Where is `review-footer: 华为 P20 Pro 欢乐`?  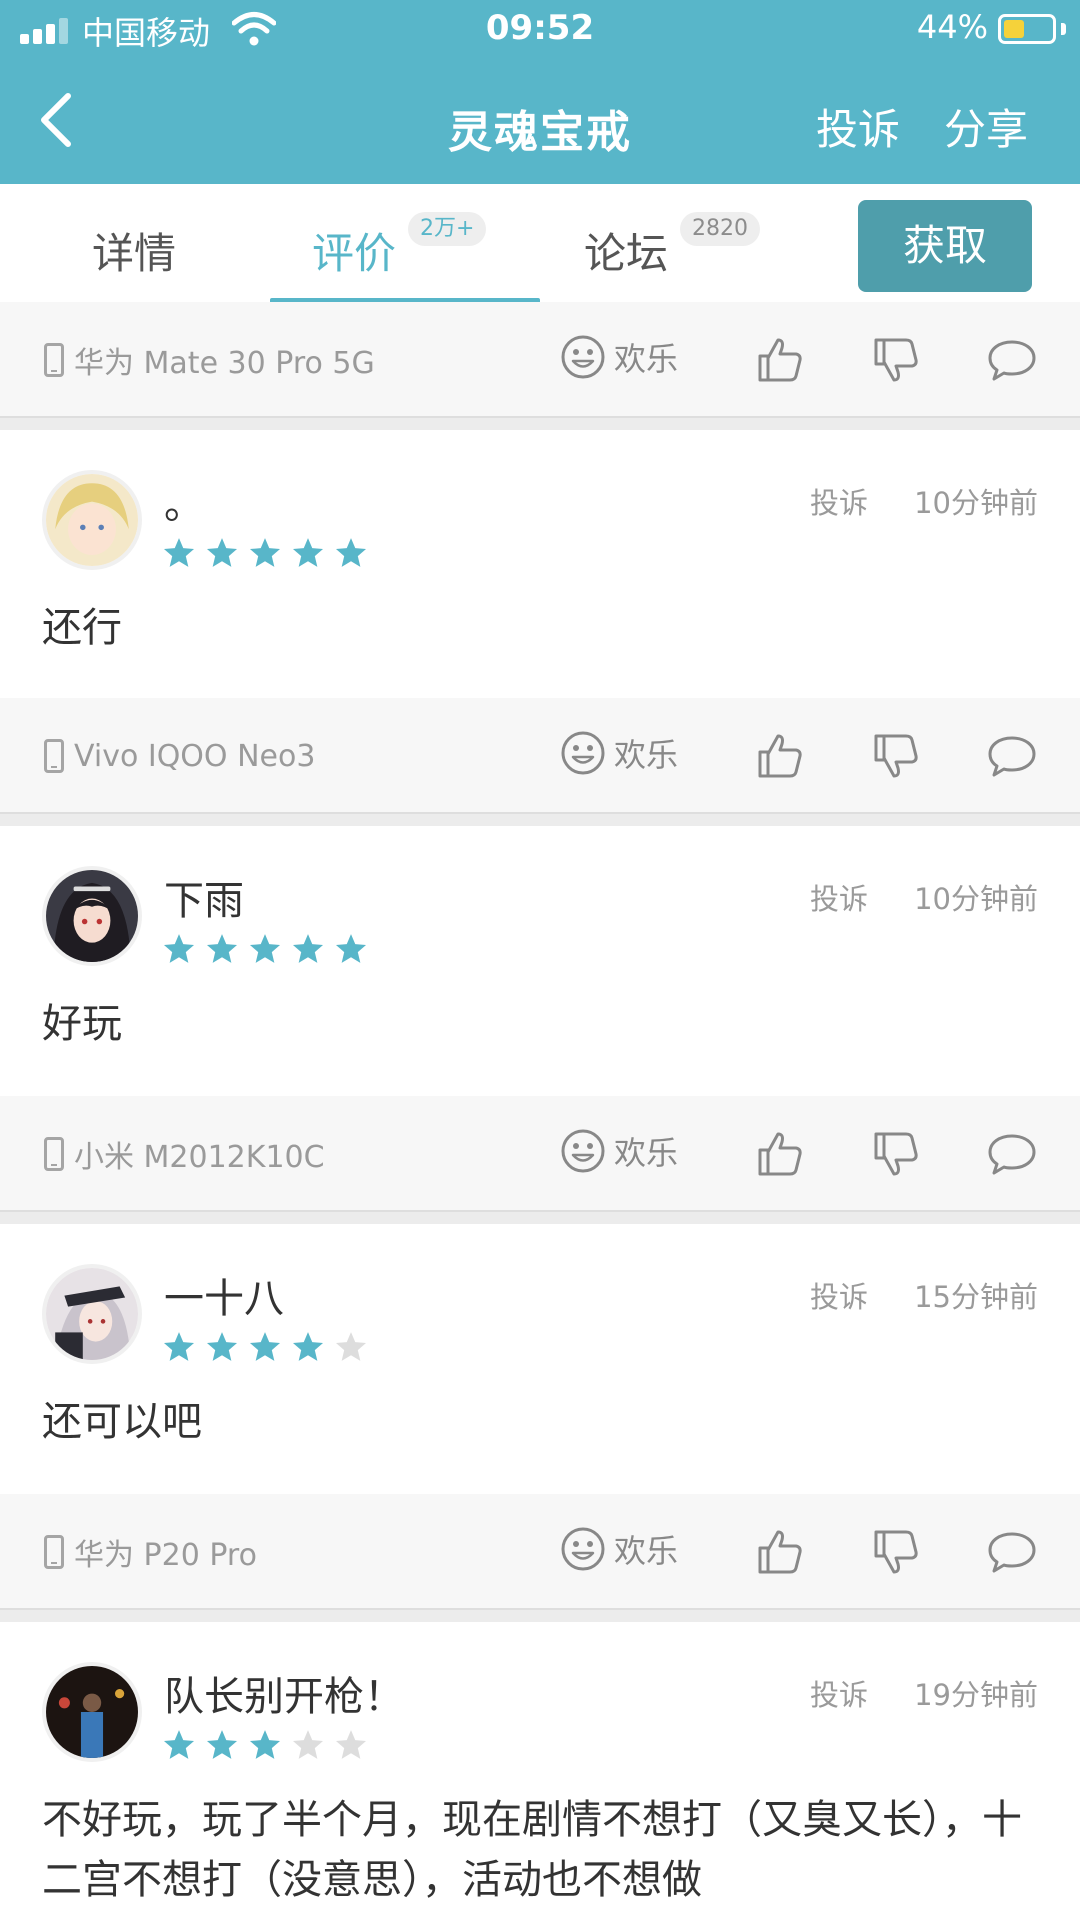 review-footer: 华为 P20 Pro 欢乐 is located at coordinates (540, 1552).